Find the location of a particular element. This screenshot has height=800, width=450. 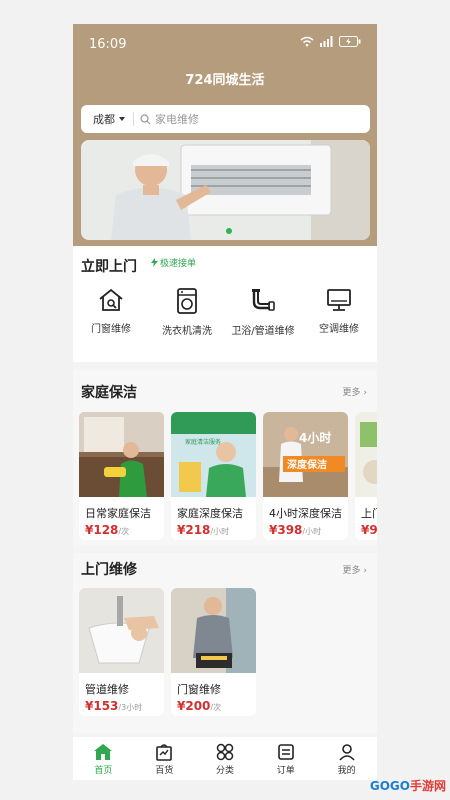

section-title: 上门维修 is located at coordinates (109, 570).